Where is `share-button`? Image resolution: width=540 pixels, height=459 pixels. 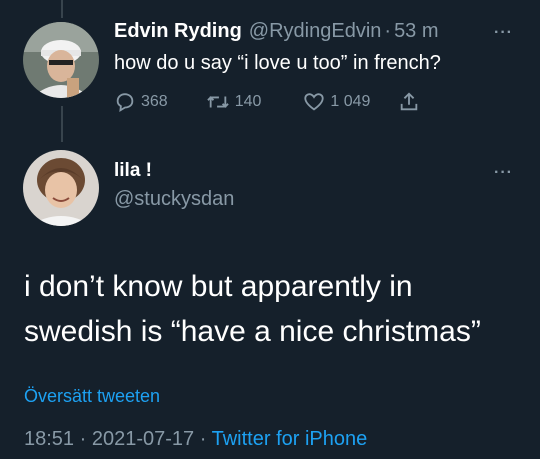 share-button is located at coordinates (411, 102).